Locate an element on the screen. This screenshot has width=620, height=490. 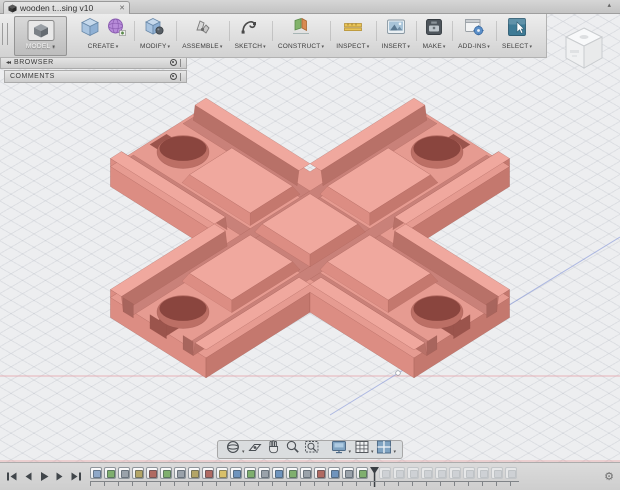
toolbar-item-label: MAKE is located at coordinates (432, 46).